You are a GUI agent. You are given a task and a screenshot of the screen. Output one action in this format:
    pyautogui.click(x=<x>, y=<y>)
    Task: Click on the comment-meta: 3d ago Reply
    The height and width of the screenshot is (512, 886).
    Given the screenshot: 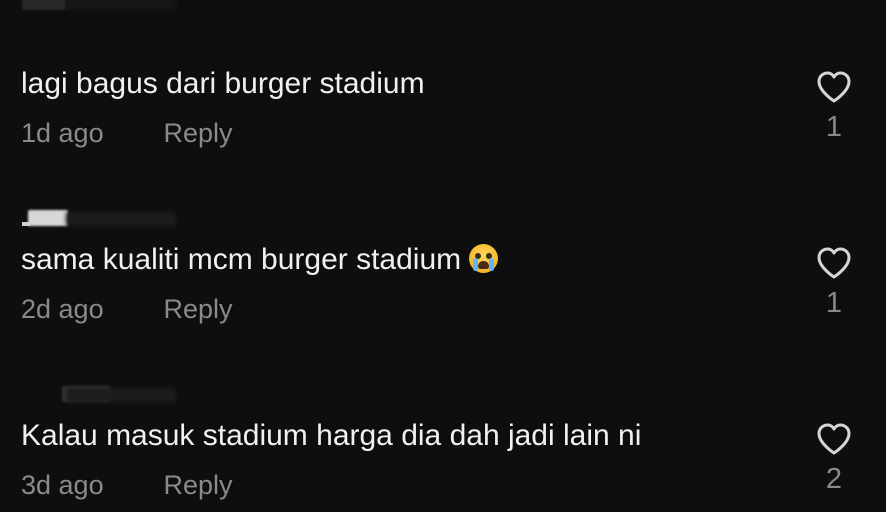 What is the action you would take?
    pyautogui.click(x=127, y=485)
    